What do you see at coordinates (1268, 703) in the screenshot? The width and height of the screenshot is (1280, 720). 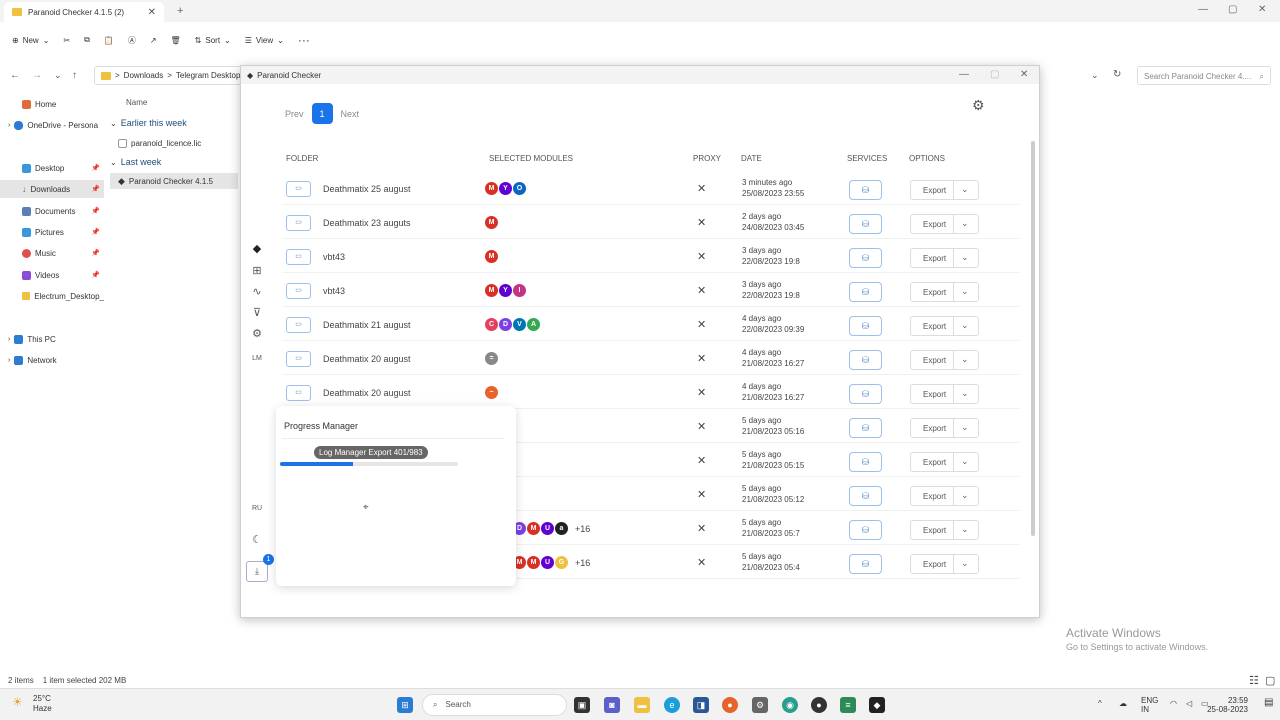 I see `notification-icon: ▤` at bounding box center [1268, 703].